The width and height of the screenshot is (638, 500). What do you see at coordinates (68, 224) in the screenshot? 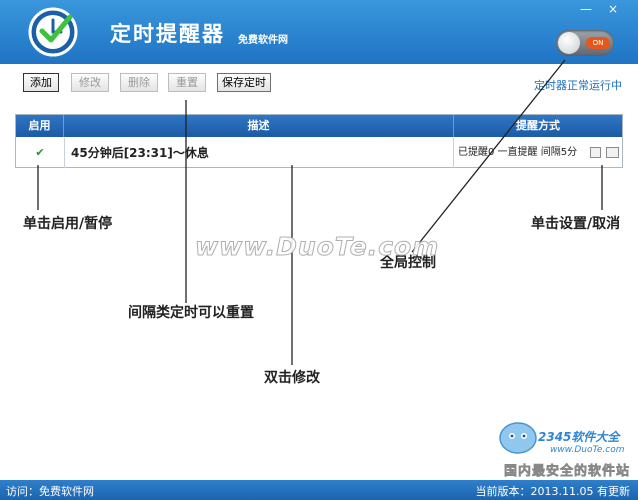
I see `annotation-toggle-enable: 单击启用/暂停` at bounding box center [68, 224].